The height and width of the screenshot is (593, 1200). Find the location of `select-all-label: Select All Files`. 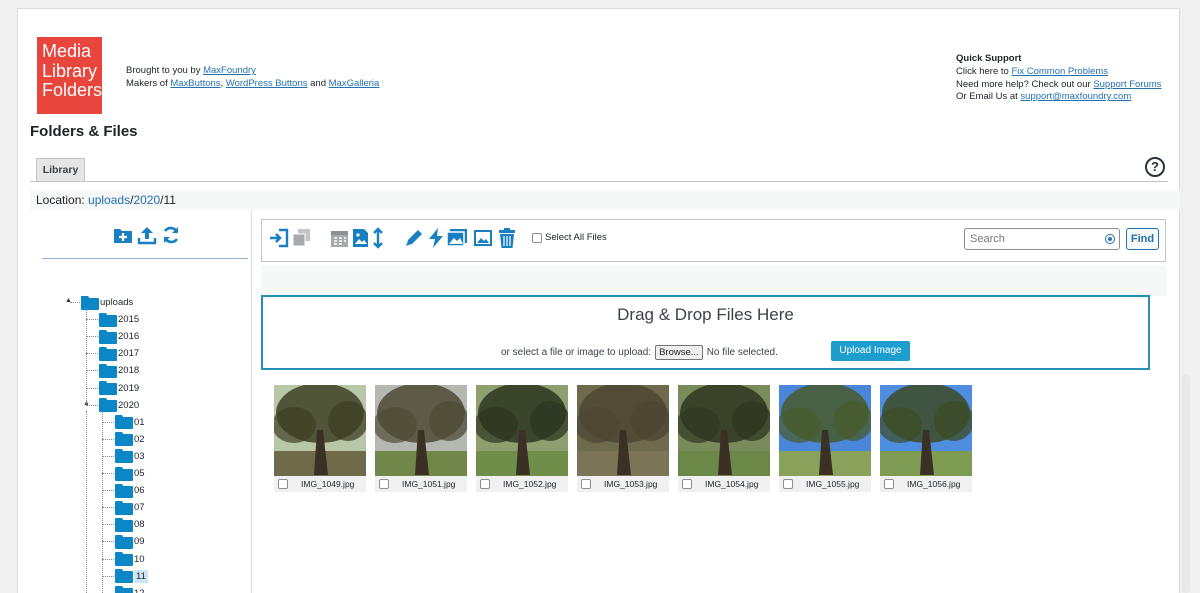

select-all-label: Select All Files is located at coordinates (576, 237).